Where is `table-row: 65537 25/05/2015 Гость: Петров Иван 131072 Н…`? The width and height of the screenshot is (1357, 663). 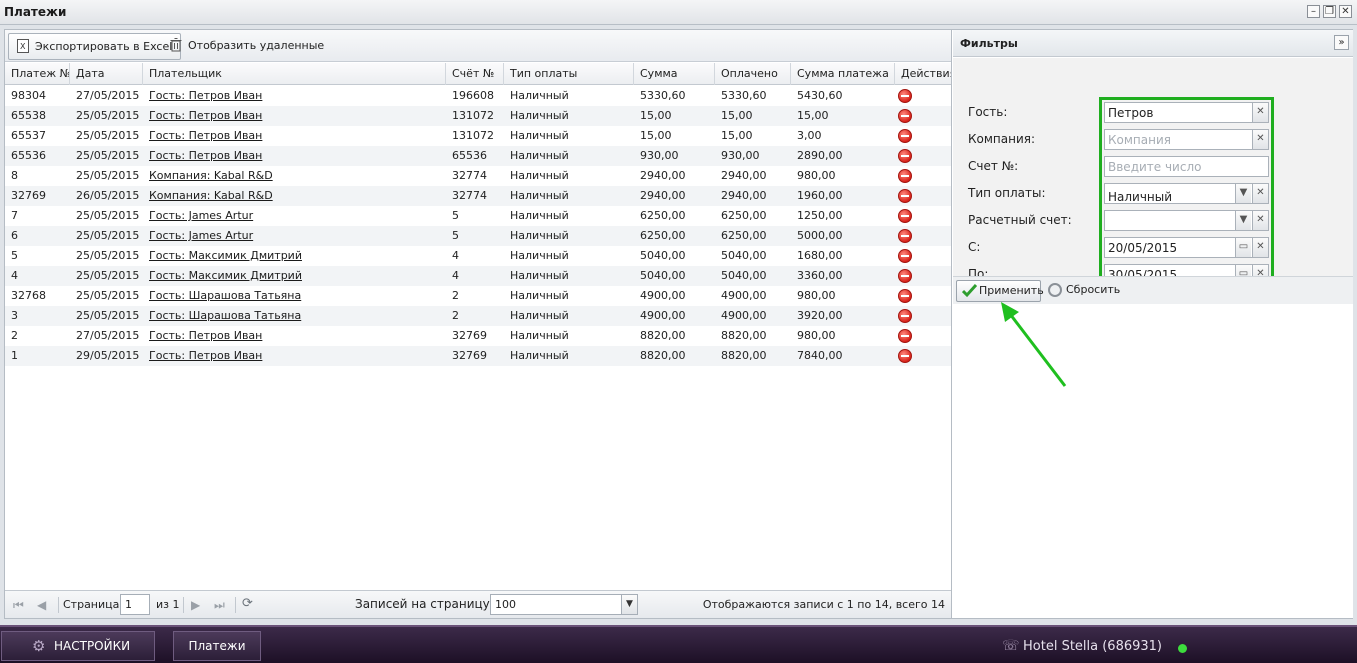 table-row: 65537 25/05/2015 Гость: Петров Иван 131072 Н… is located at coordinates (478, 136).